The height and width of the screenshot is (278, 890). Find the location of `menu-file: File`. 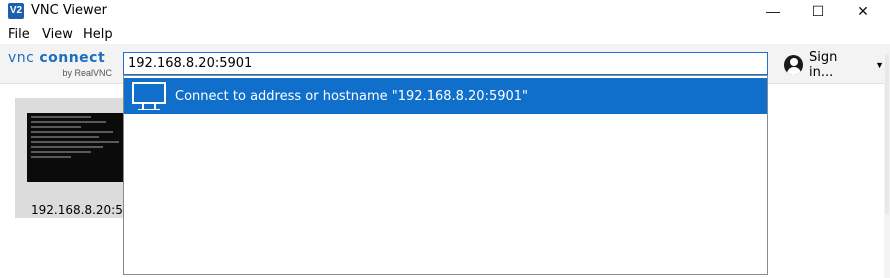

menu-file: File is located at coordinates (19, 34).